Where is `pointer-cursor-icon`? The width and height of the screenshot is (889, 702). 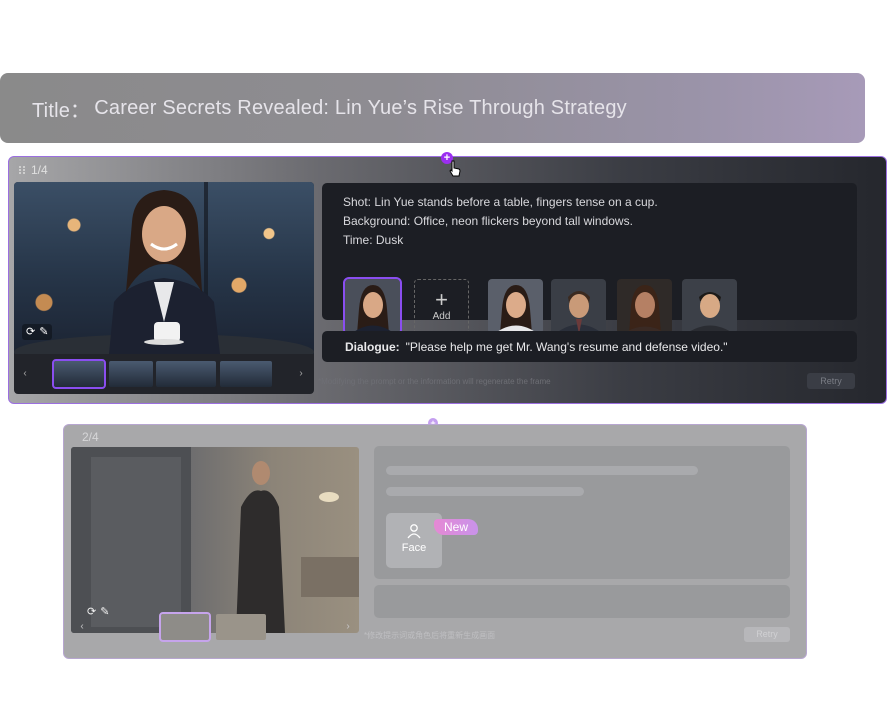
pointer-cursor-icon is located at coordinates (455, 168).